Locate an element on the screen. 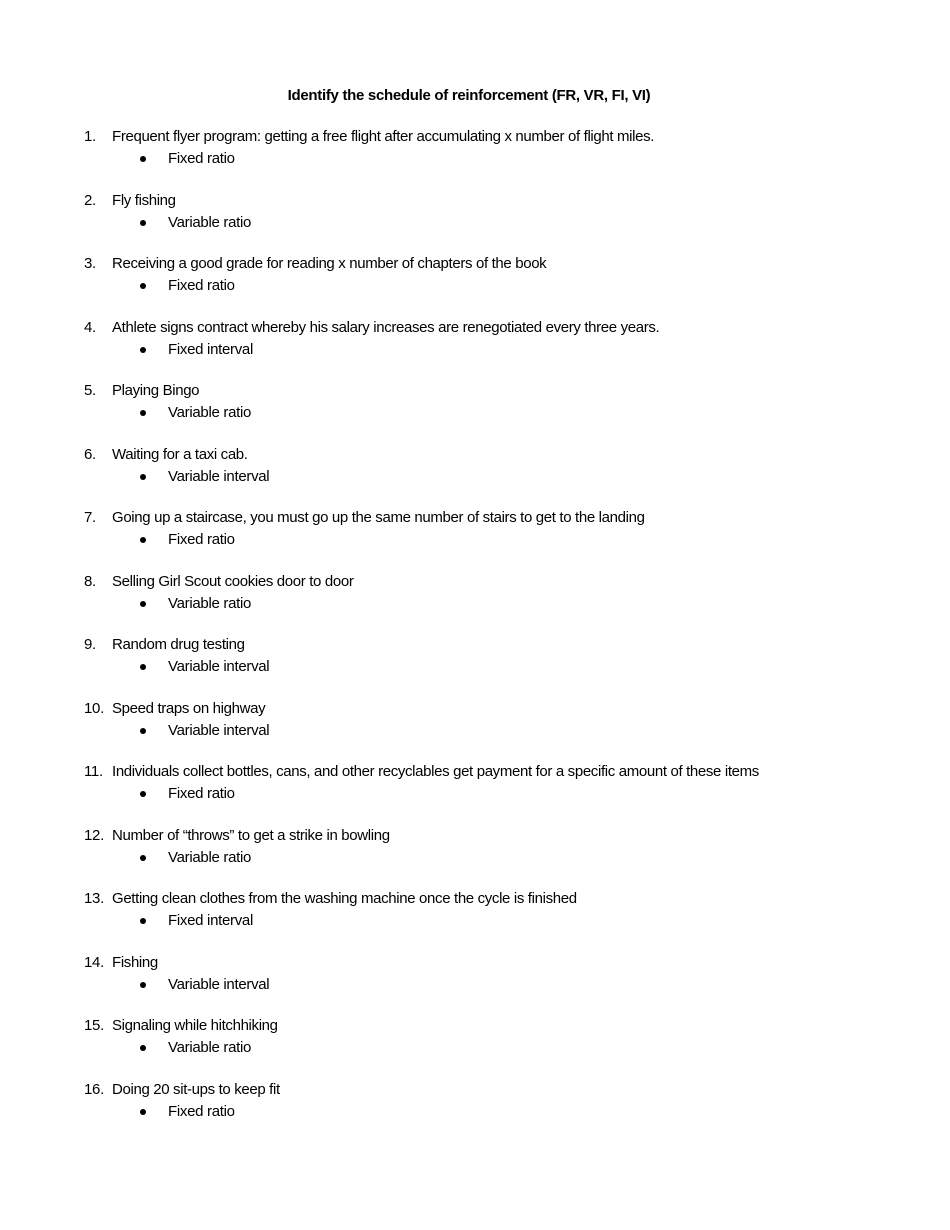 The image size is (950, 1230). item-number: 12. is located at coordinates (94, 835).